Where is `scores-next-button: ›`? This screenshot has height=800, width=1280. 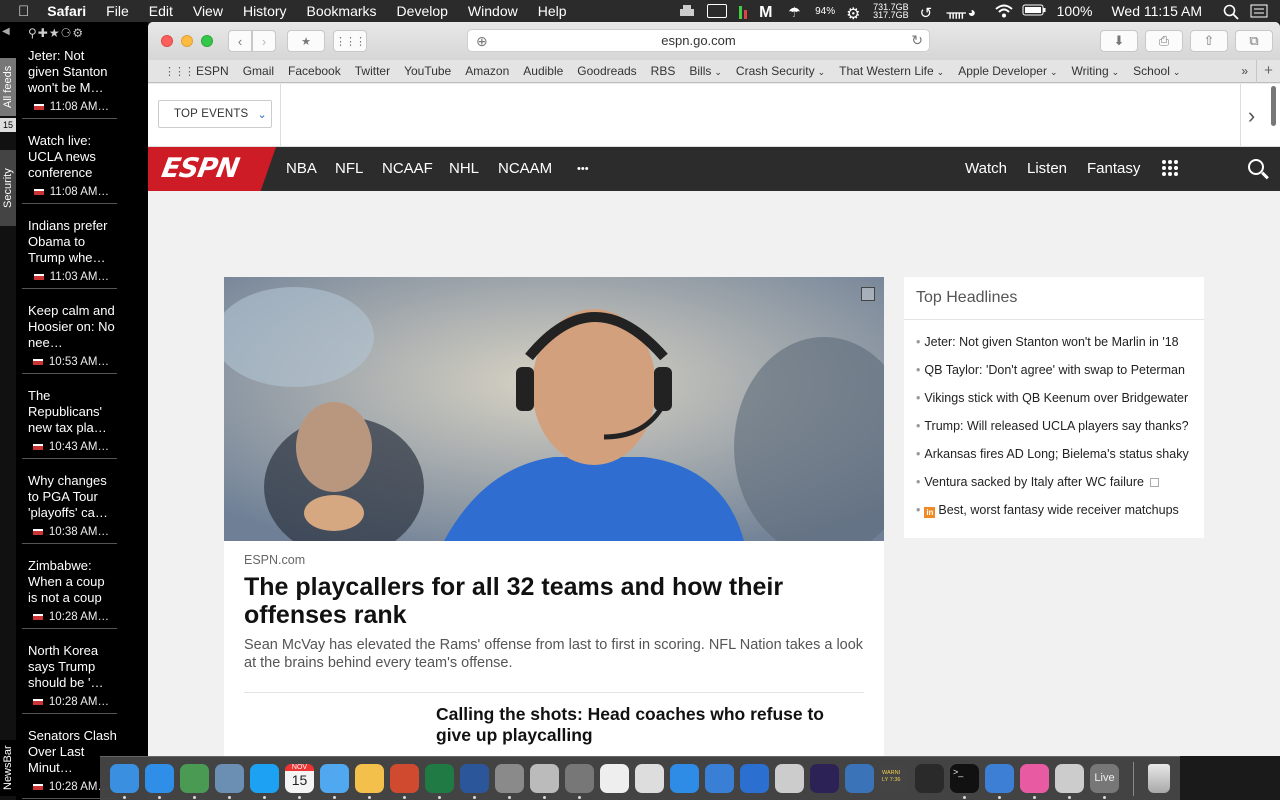 scores-next-button: › is located at coordinates (1251, 115).